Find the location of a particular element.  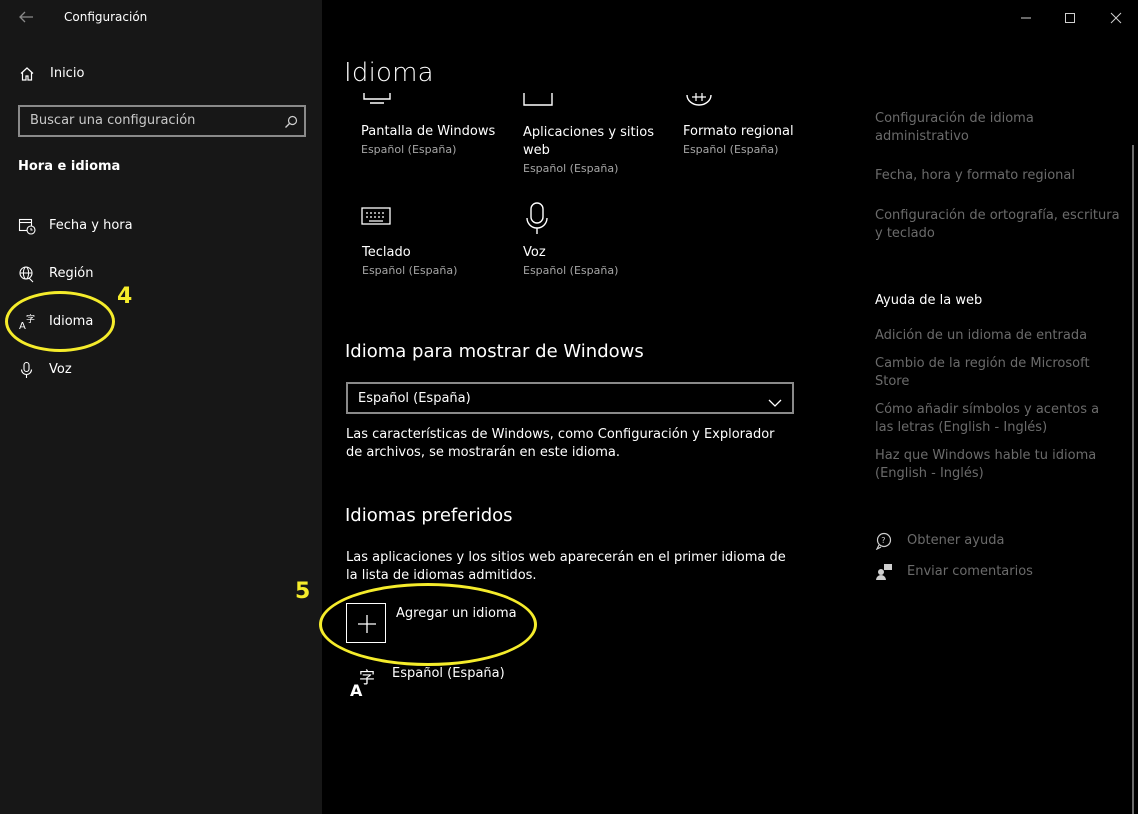

feedback-person-icon is located at coordinates (884, 572).